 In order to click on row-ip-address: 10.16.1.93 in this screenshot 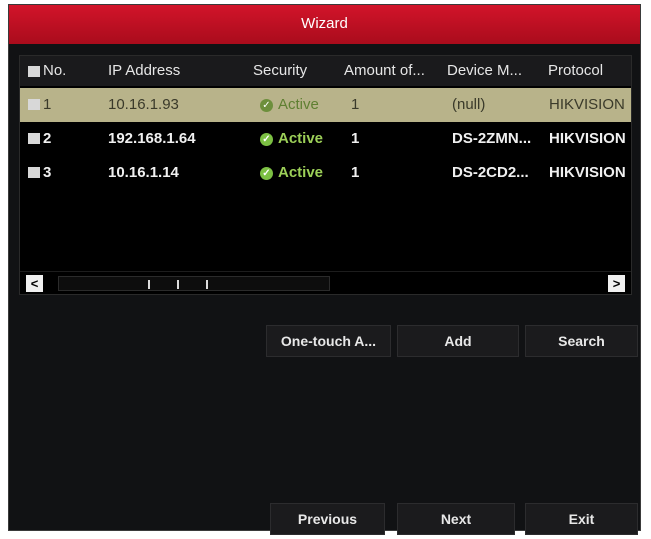, I will do `click(143, 104)`.